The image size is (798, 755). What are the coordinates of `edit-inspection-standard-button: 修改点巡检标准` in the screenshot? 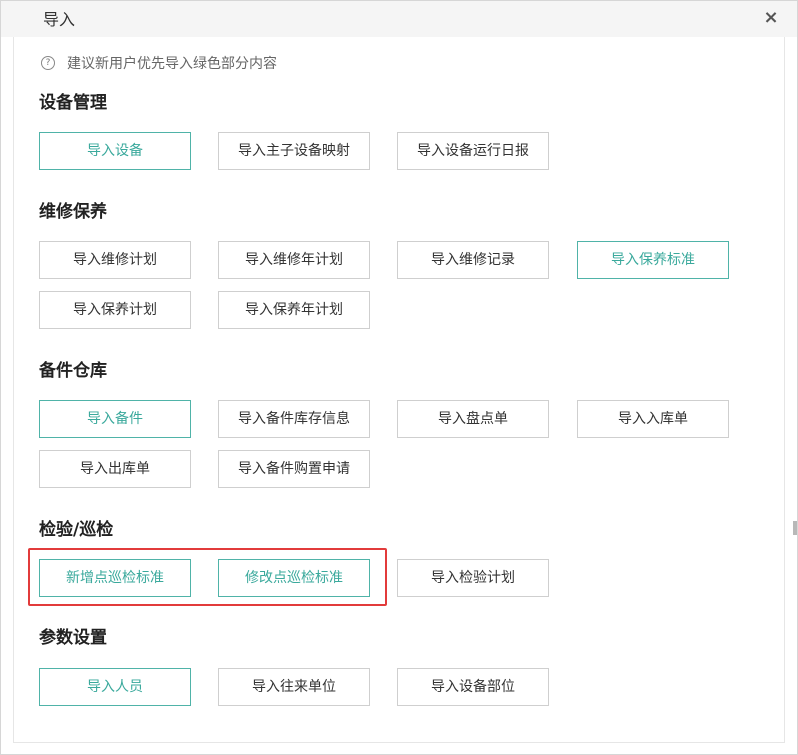 It's located at (294, 578).